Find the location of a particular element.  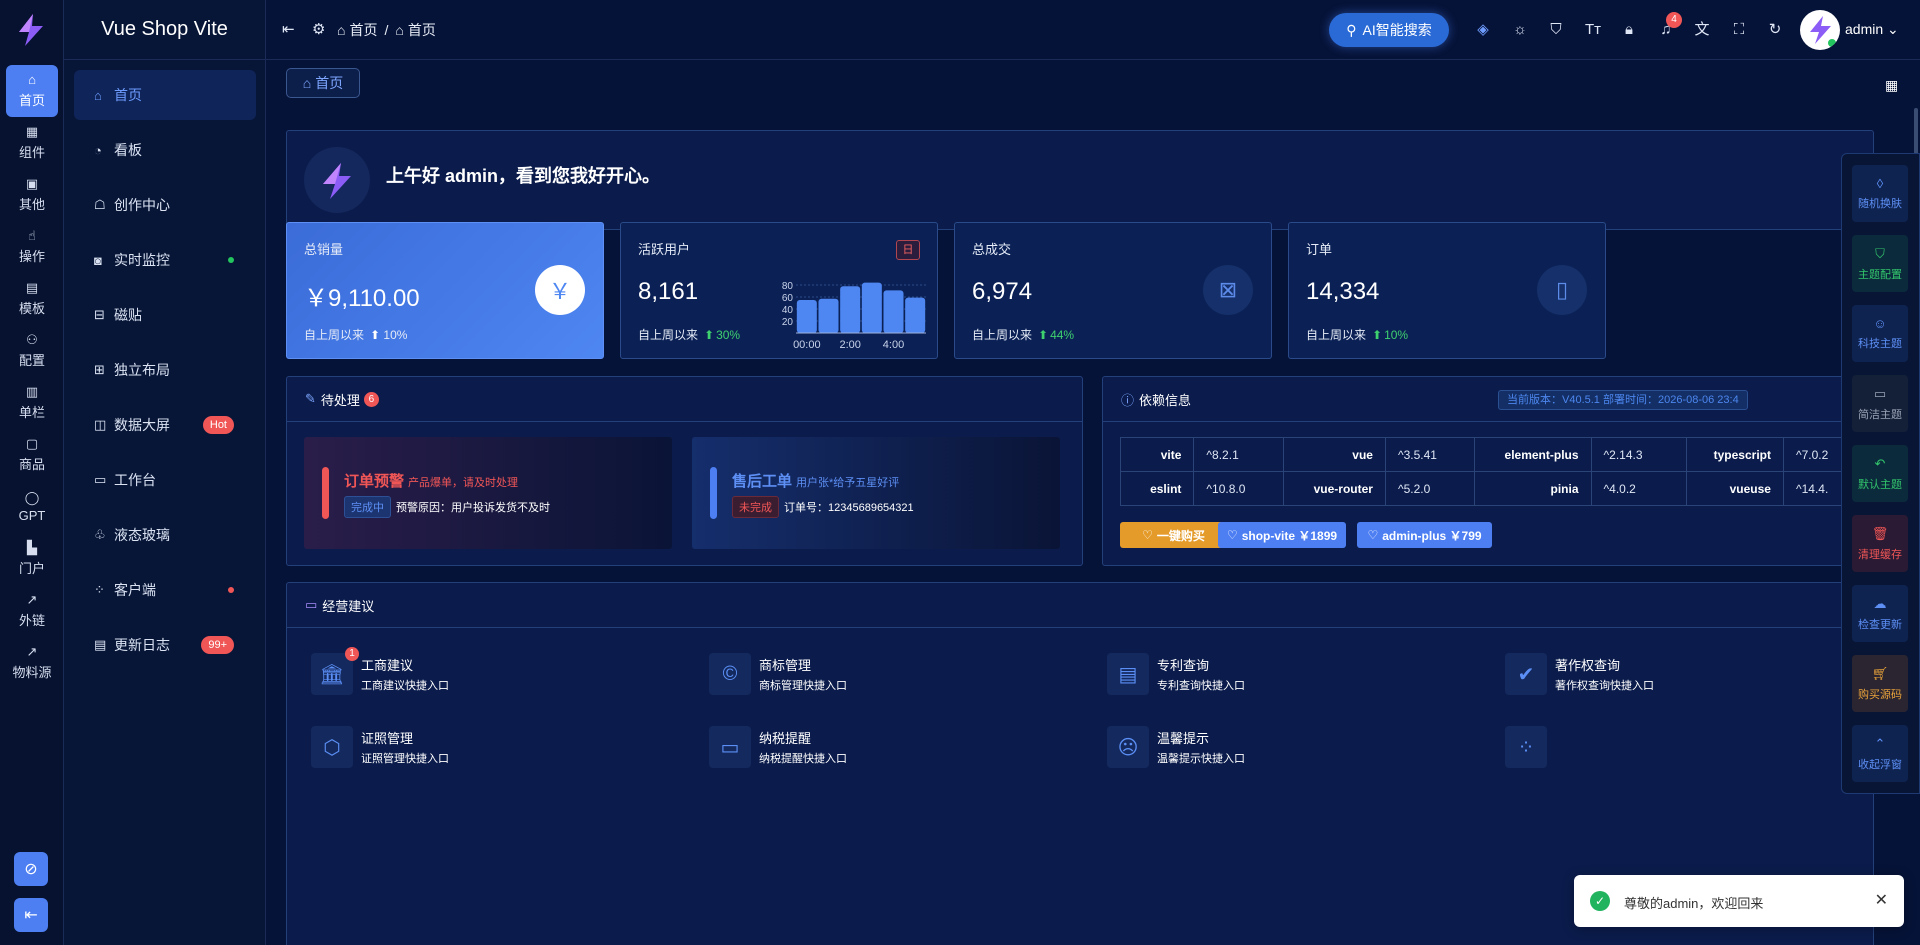

sidebar-item-home: ⌂ 首页 is located at coordinates (165, 95).